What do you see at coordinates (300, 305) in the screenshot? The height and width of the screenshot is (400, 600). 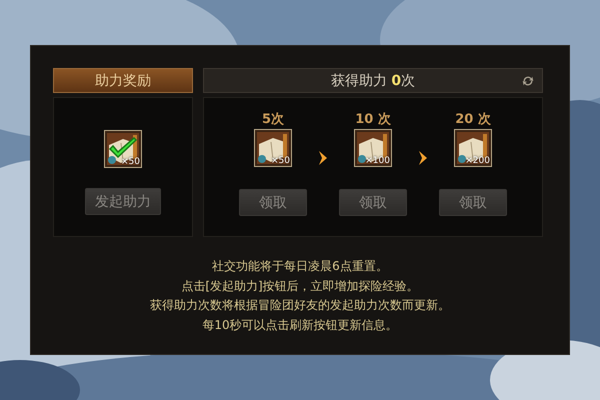 I see `info-text: 获得助力次数将根据冒险团好友的发起助力次数而更新。` at bounding box center [300, 305].